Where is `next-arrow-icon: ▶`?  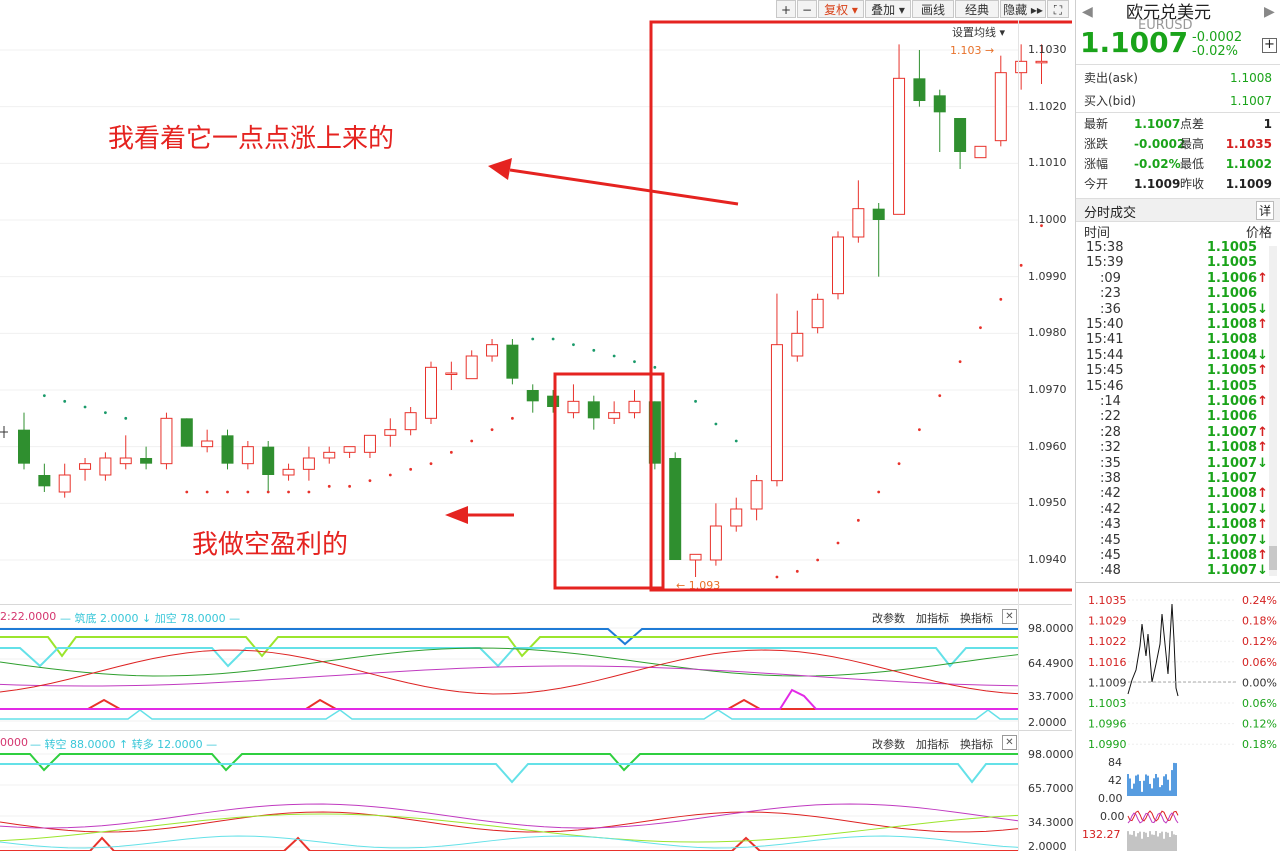 next-arrow-icon: ▶ is located at coordinates (1269, 12).